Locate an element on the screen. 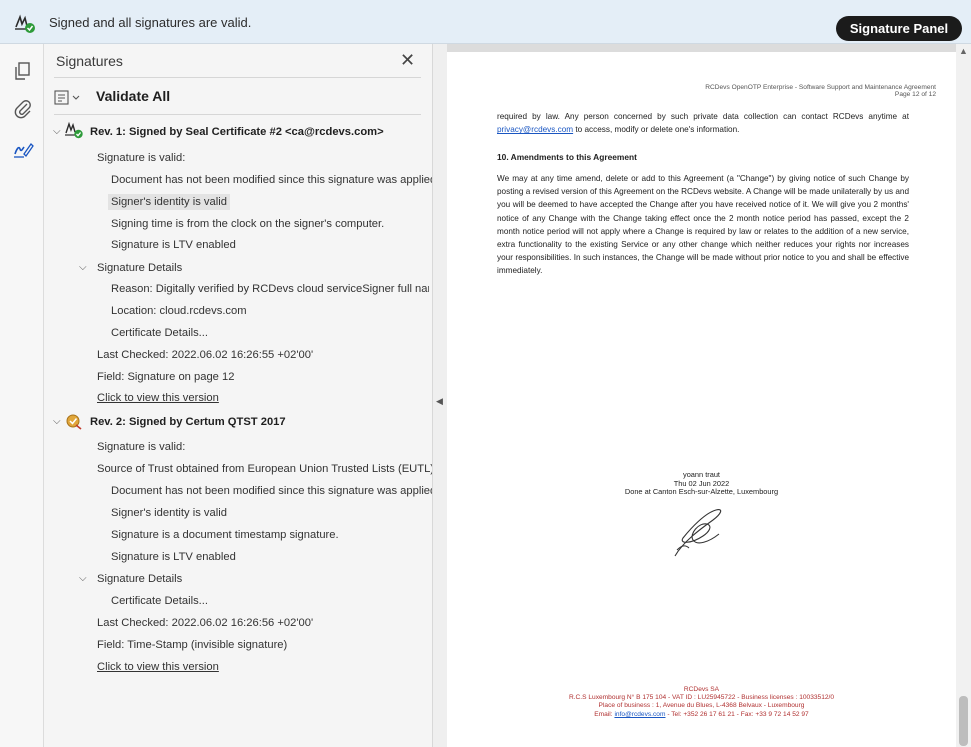  panel-splitter: ◀ is located at coordinates (439, 395).